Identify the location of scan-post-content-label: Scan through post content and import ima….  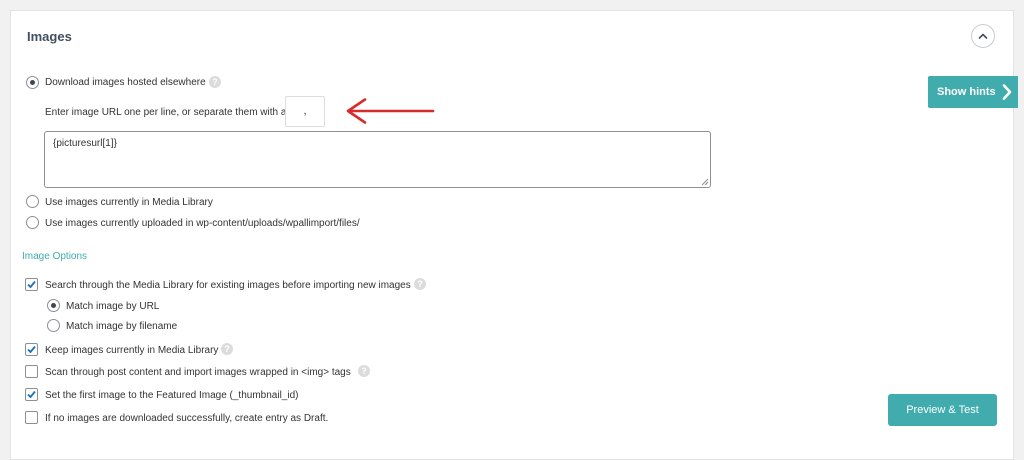
(198, 372).